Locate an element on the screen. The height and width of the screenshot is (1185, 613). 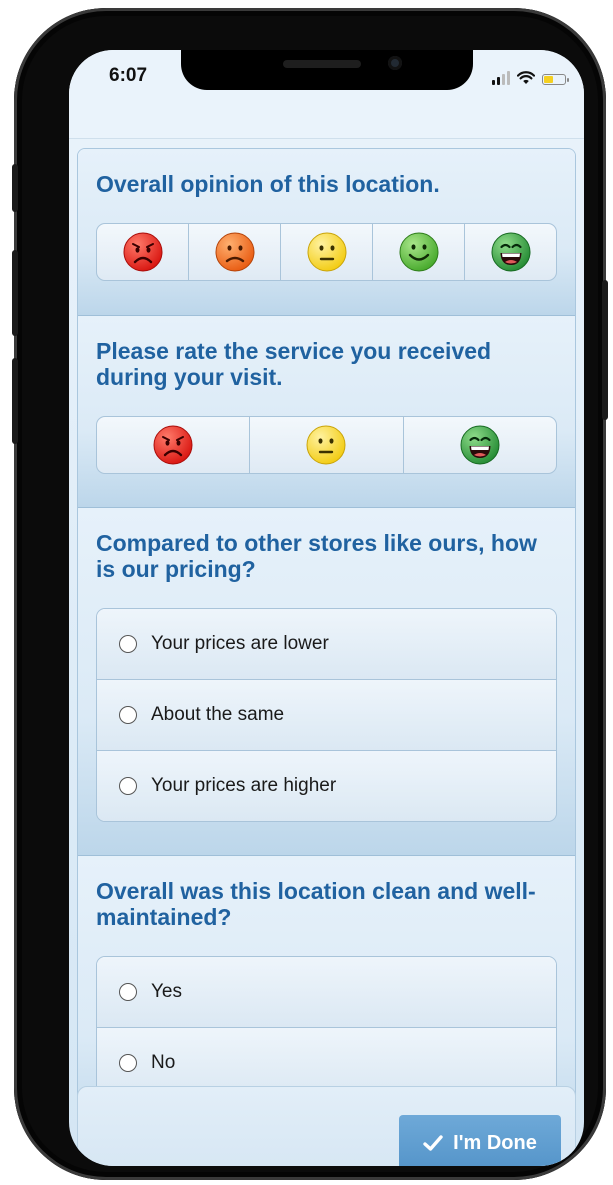
radio-label: About the same is located at coordinates (218, 714).